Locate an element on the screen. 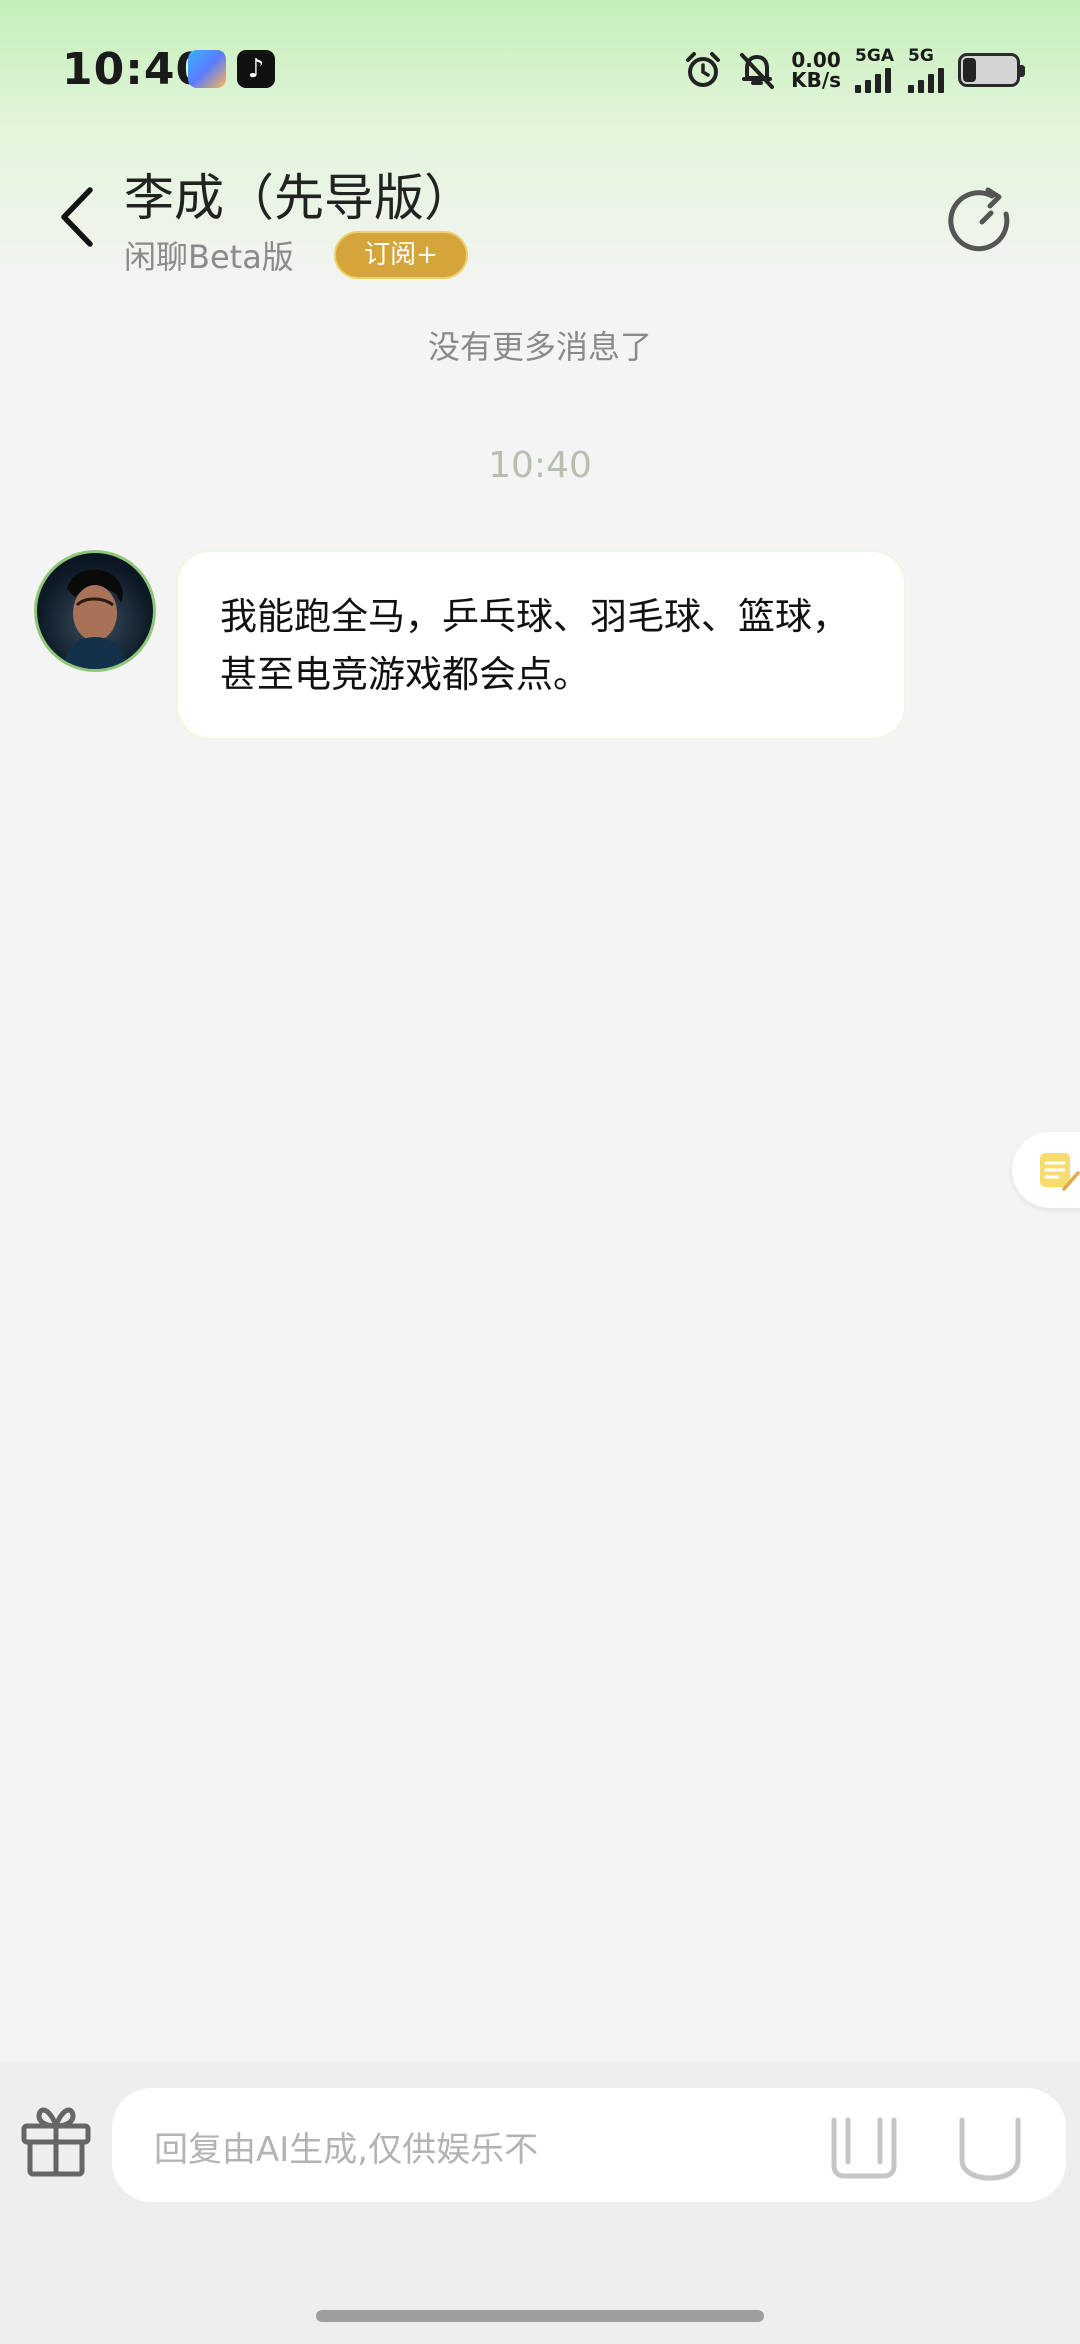 The height and width of the screenshot is (2344, 1080). refresh-button is located at coordinates (982, 222).